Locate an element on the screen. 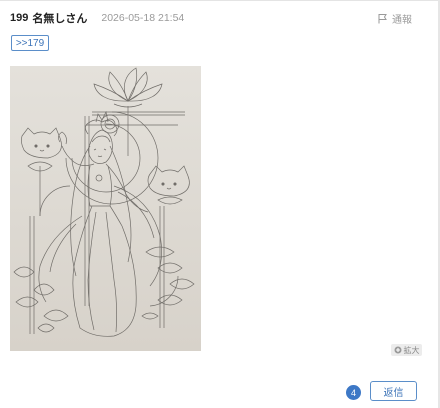 This screenshot has height=408, width=440. reply-count-badge: 4 is located at coordinates (353, 392).